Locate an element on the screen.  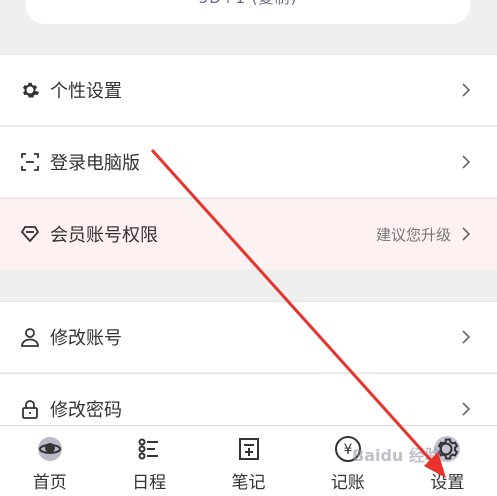
note-icon is located at coordinates (249, 449).